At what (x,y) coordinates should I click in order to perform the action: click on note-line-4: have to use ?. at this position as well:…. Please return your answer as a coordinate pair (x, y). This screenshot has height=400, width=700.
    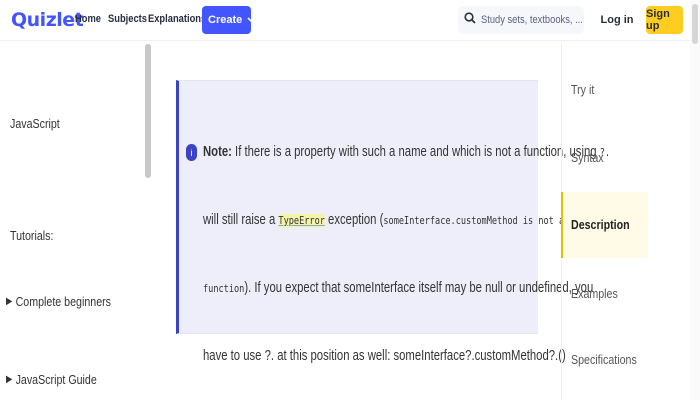
    Looking at the image, I should click on (384, 356).